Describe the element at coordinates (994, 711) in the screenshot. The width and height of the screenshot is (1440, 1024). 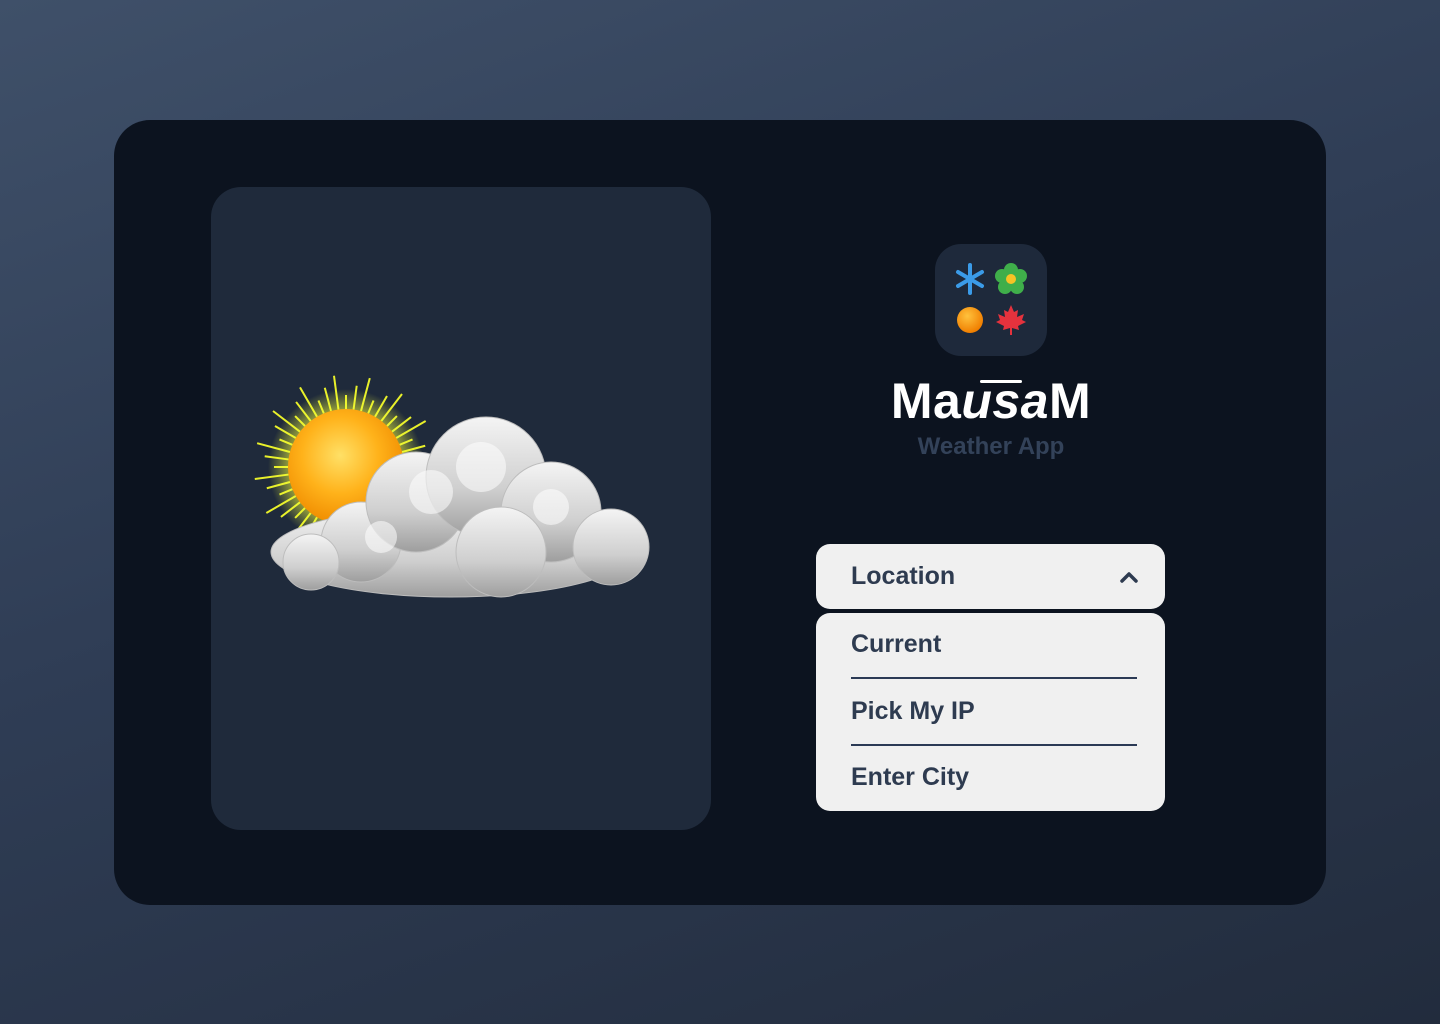
I see `option-pick-my-ip: Pick My IP` at that location.